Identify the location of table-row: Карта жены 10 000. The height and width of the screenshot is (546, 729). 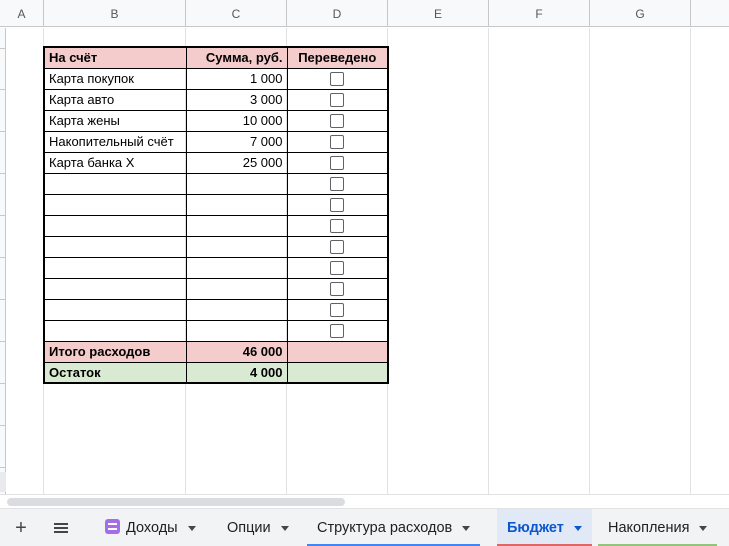
(216, 120).